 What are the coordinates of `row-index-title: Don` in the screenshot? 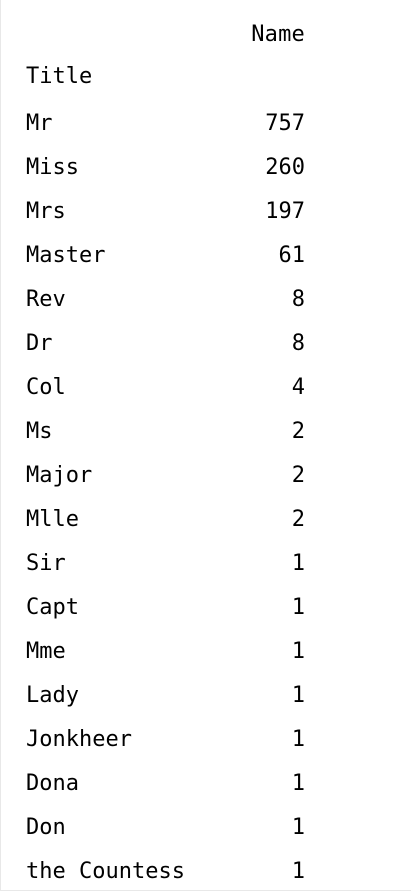 It's located at (46, 827).